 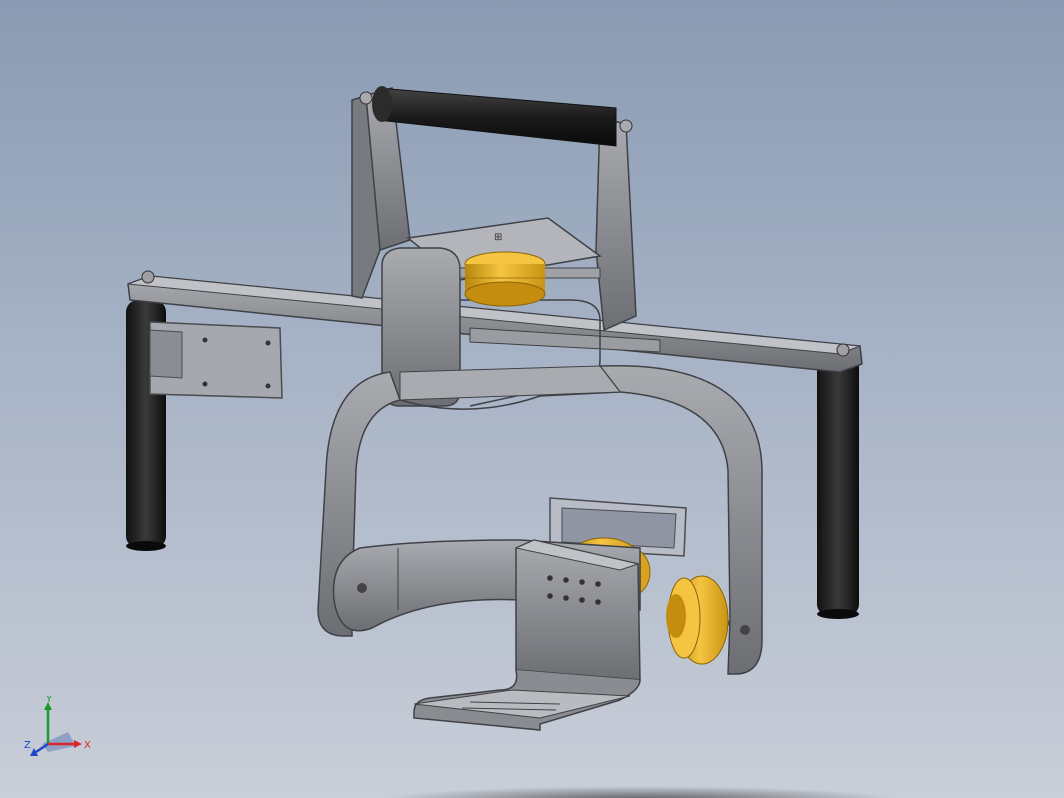 I want to click on z-axis-label: Z, so click(x=27, y=745).